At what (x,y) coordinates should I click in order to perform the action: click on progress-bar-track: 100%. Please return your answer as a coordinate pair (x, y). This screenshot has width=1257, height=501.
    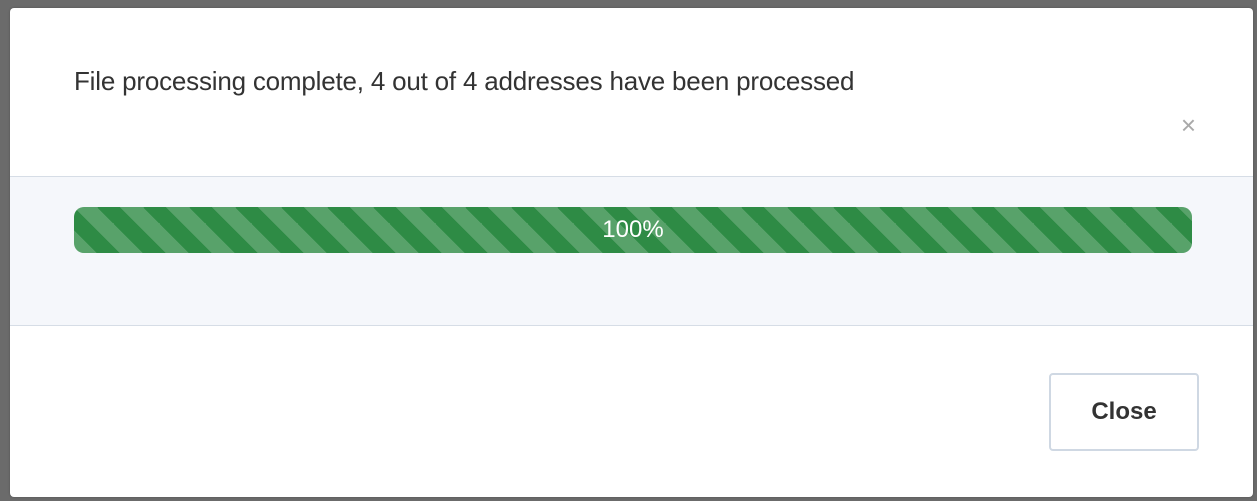
    Looking at the image, I should click on (633, 230).